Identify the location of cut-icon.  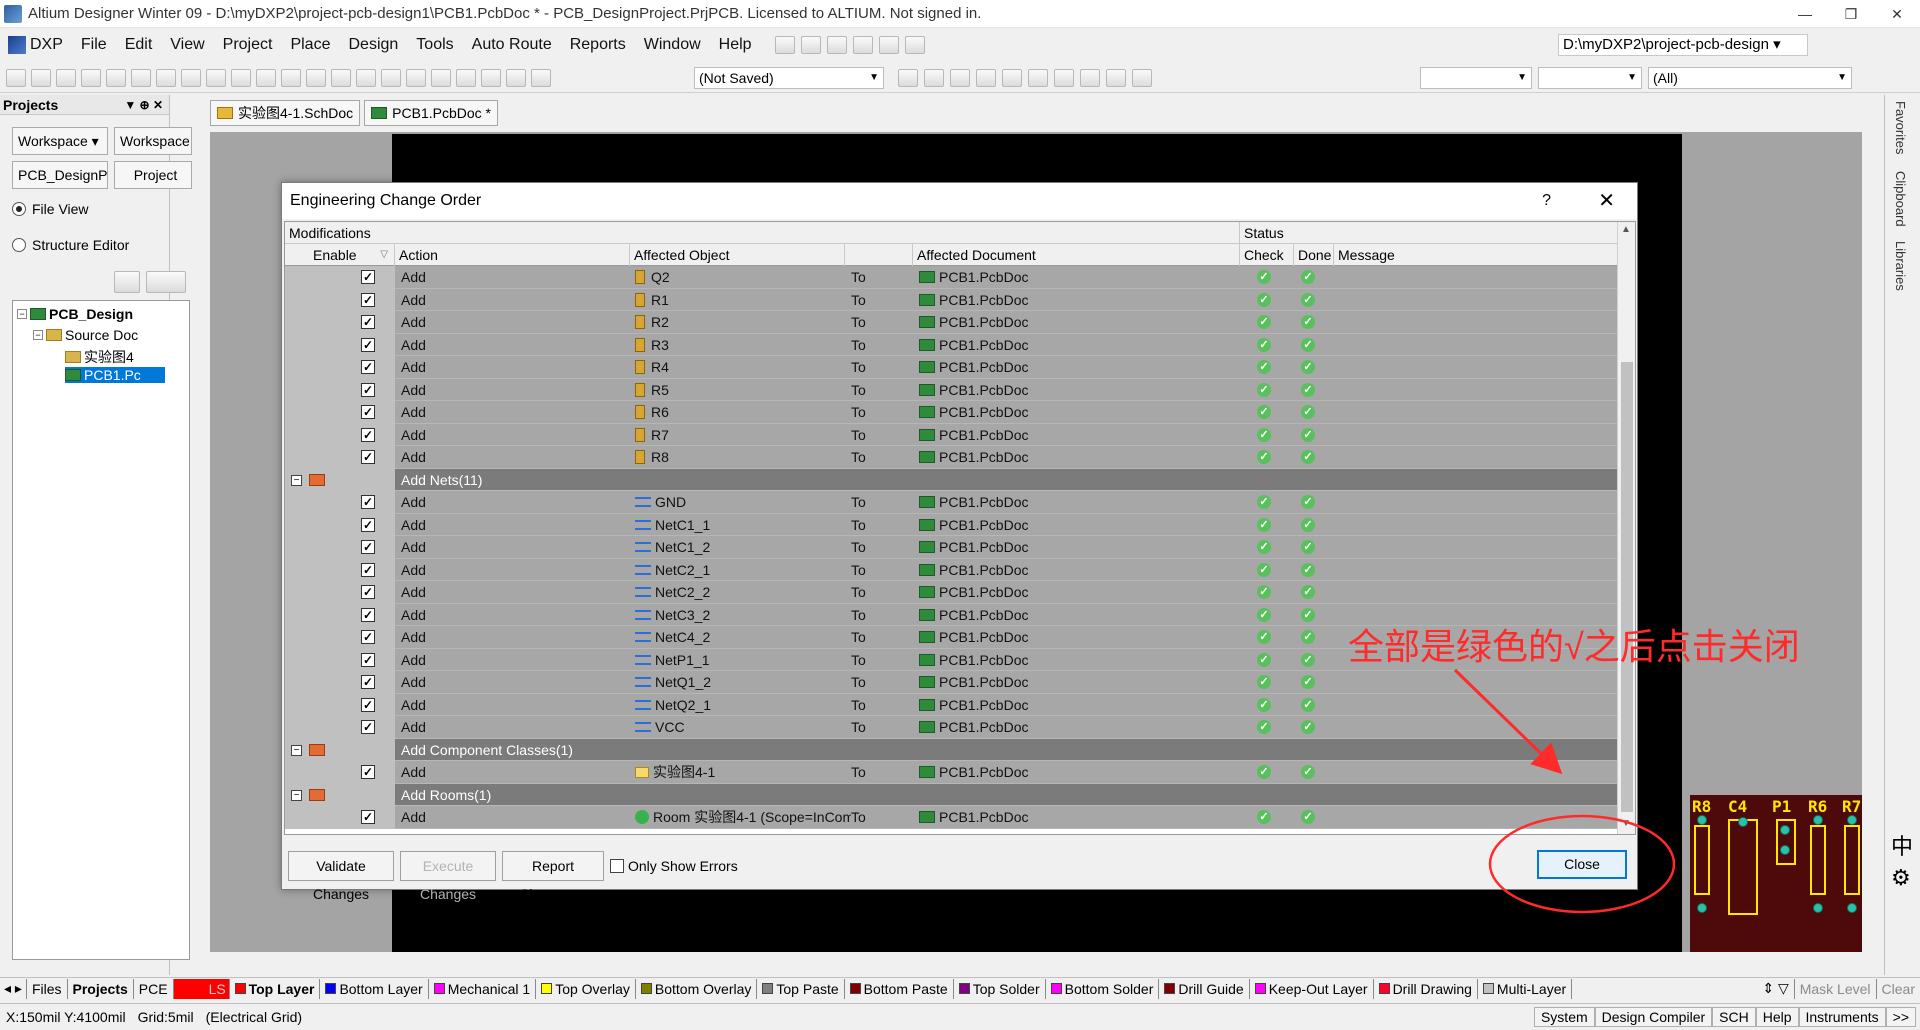
(266, 77).